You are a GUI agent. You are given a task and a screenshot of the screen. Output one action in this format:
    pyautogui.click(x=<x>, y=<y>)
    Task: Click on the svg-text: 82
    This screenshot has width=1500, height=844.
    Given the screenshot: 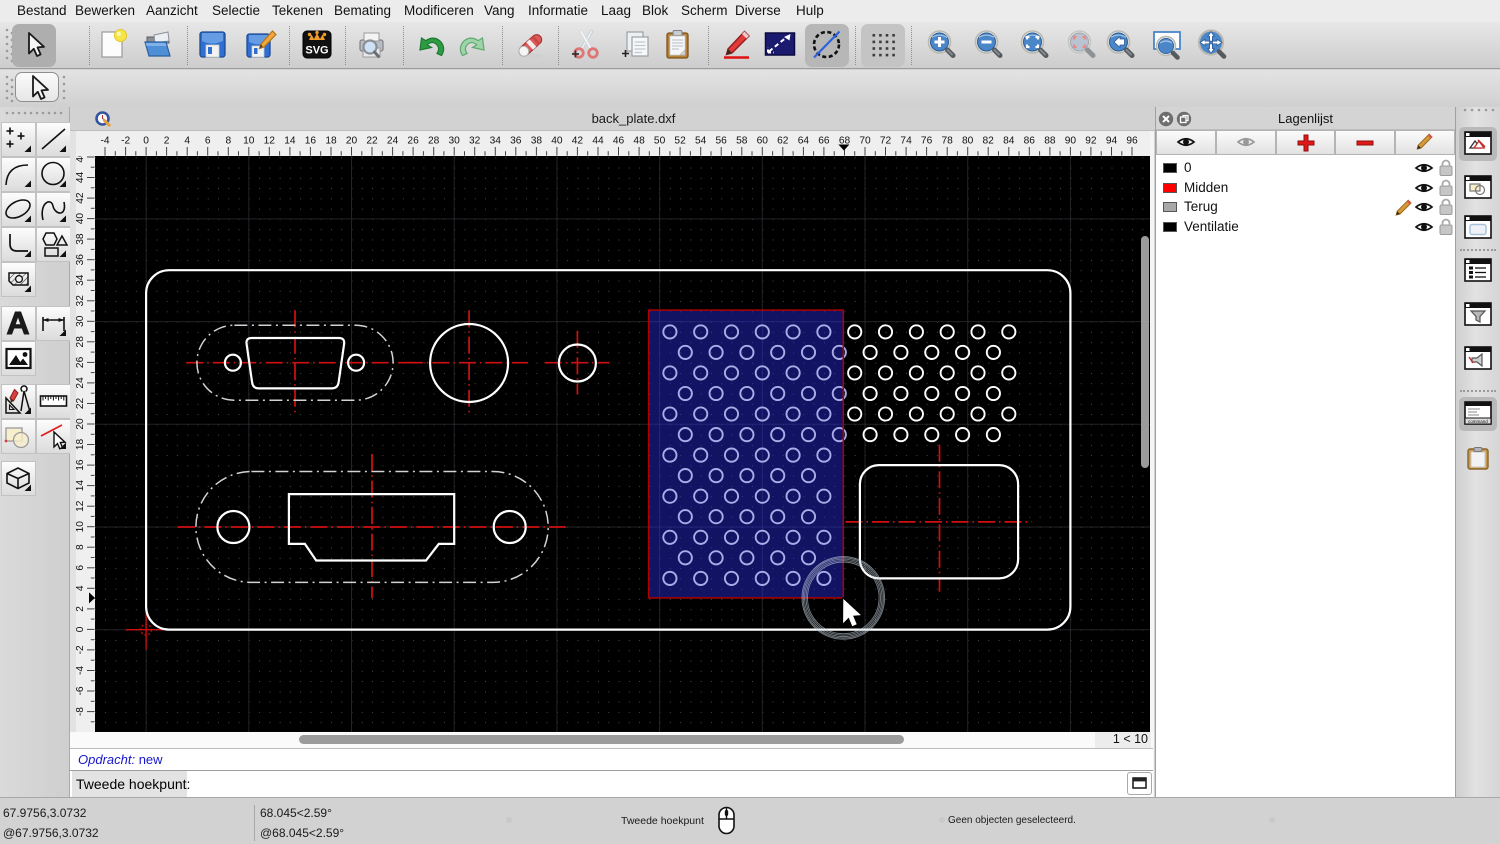 What is the action you would take?
    pyautogui.click(x=989, y=141)
    